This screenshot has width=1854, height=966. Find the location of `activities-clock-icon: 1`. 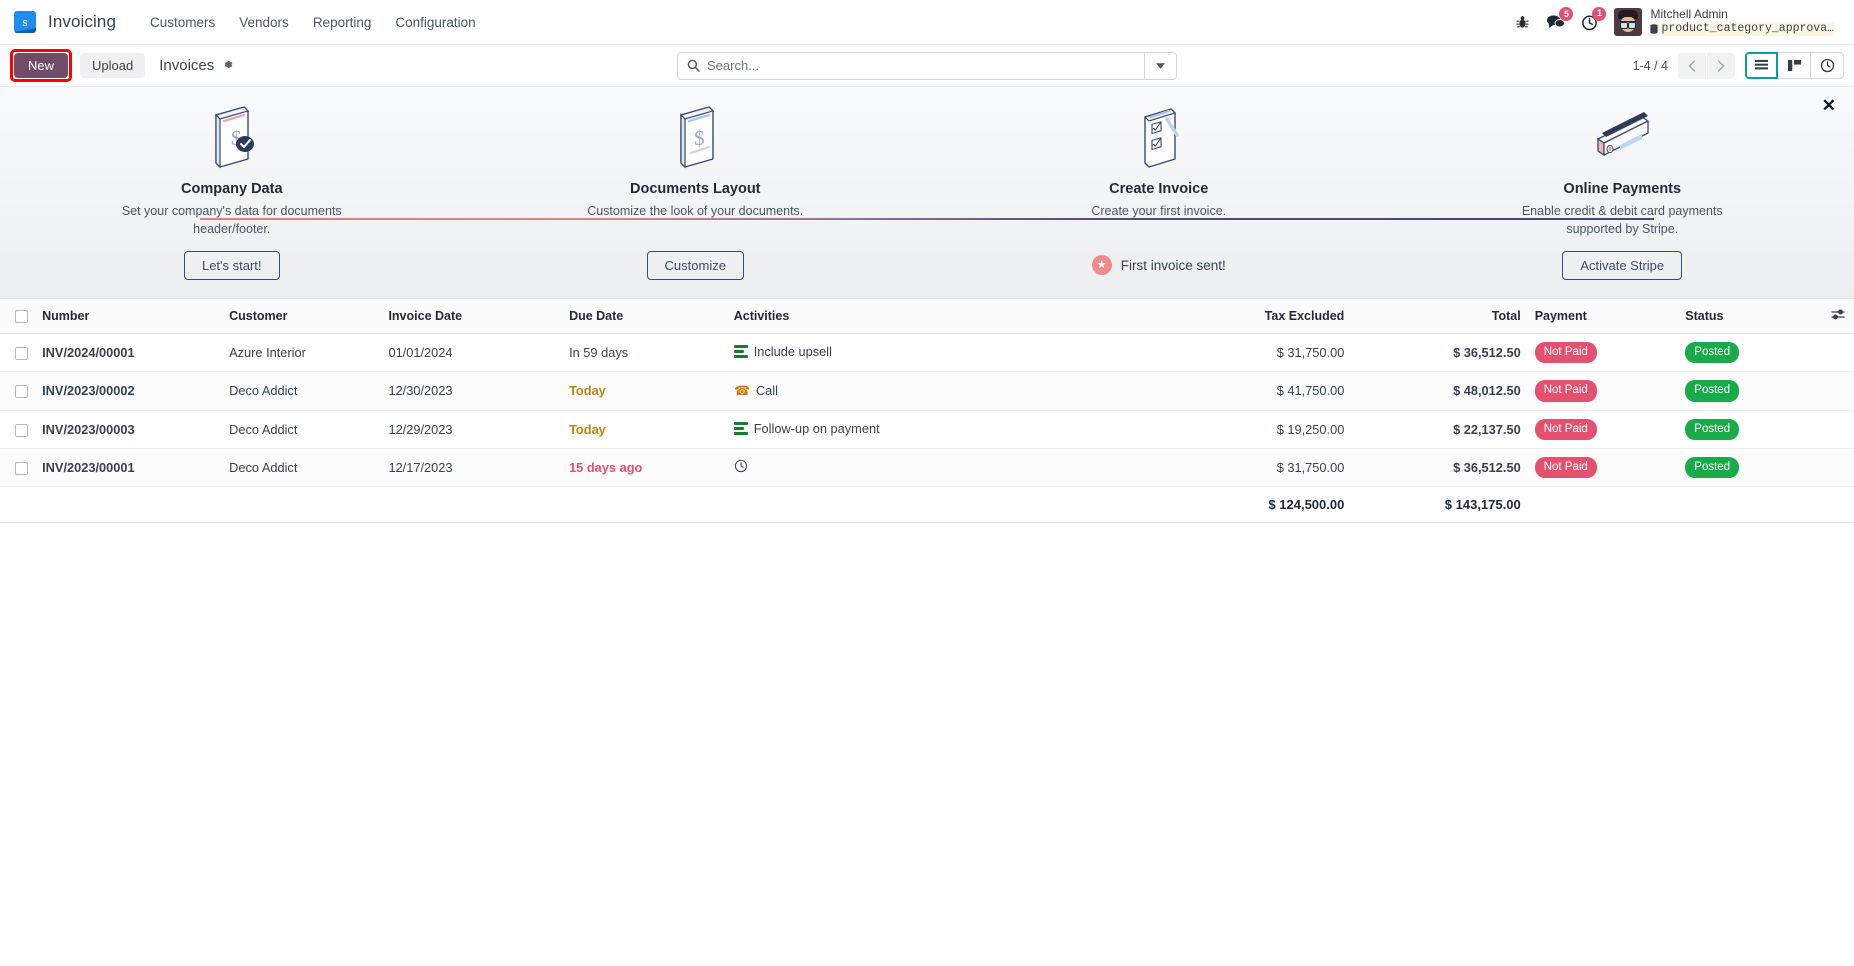

activities-clock-icon: 1 is located at coordinates (1594, 18).